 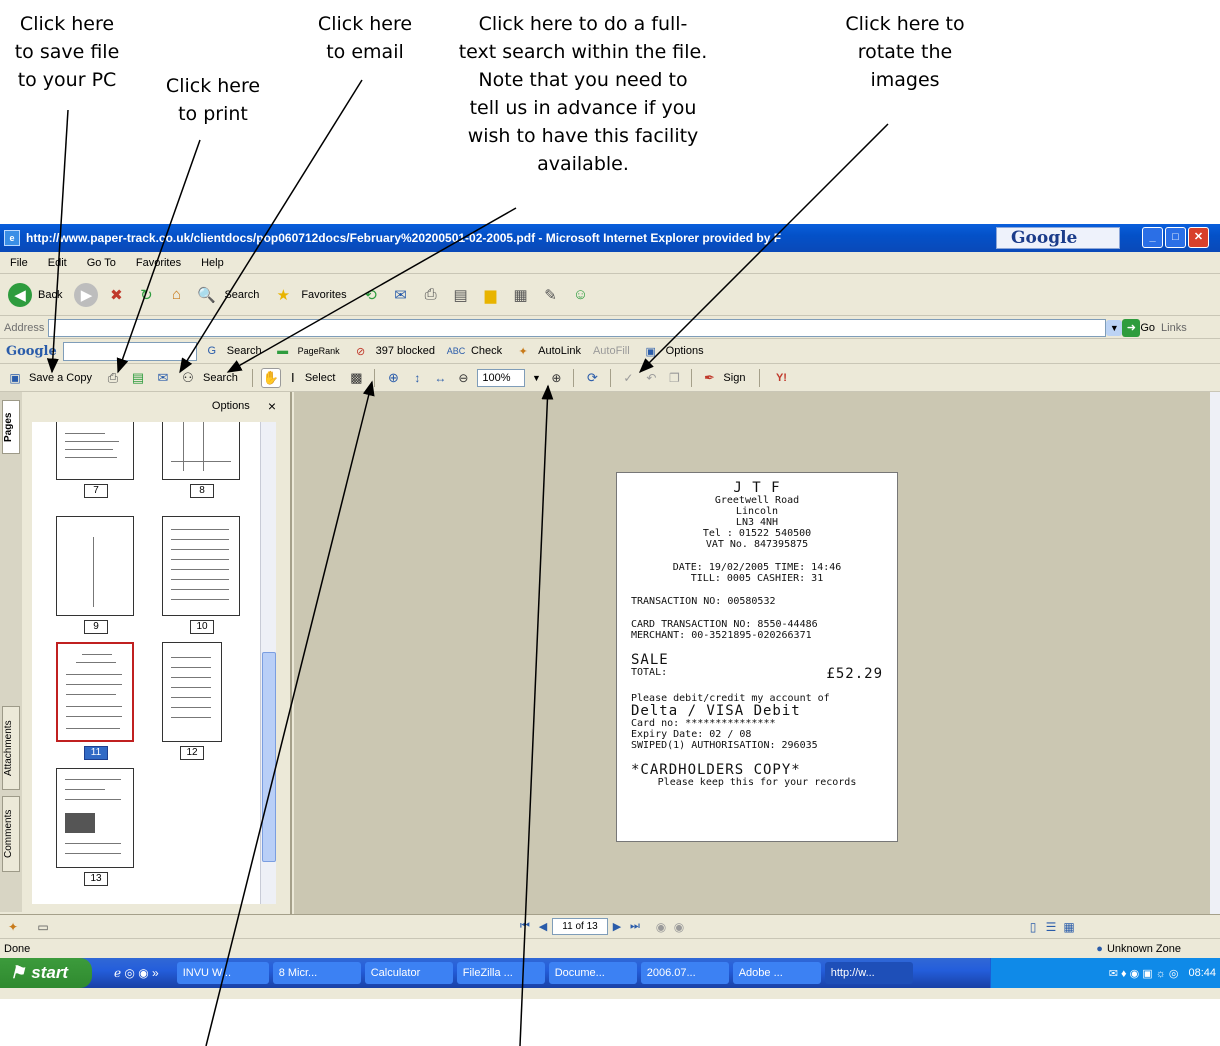 What do you see at coordinates (1147, 328) in the screenshot?
I see `go-button: Go` at bounding box center [1147, 328].